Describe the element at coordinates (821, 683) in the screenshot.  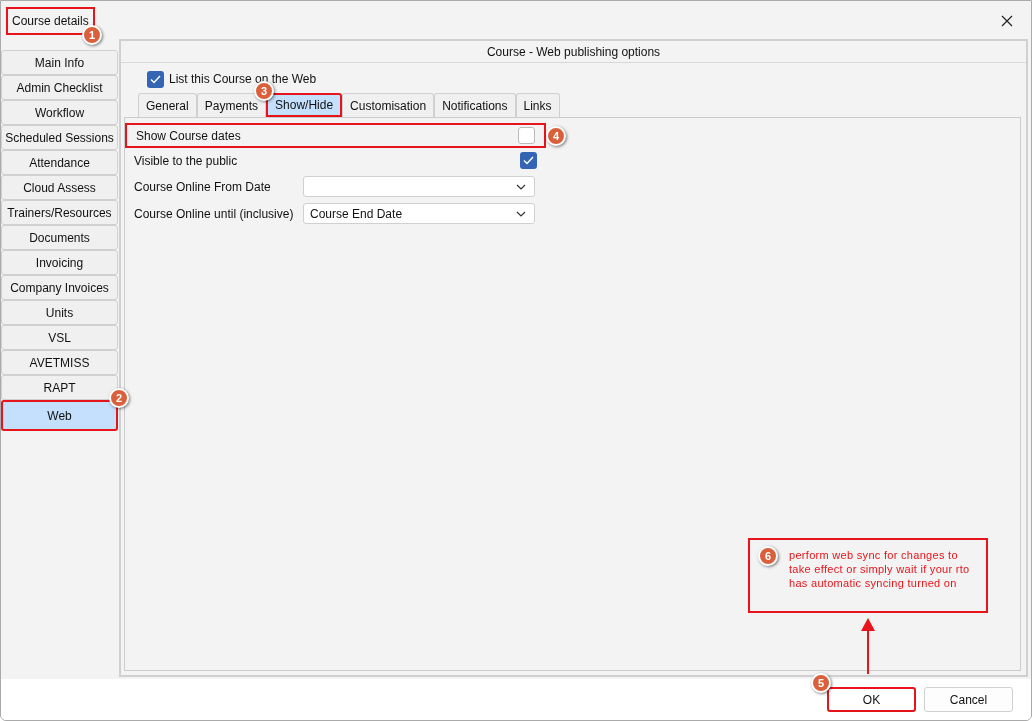
I see `step-badge: 5` at that location.